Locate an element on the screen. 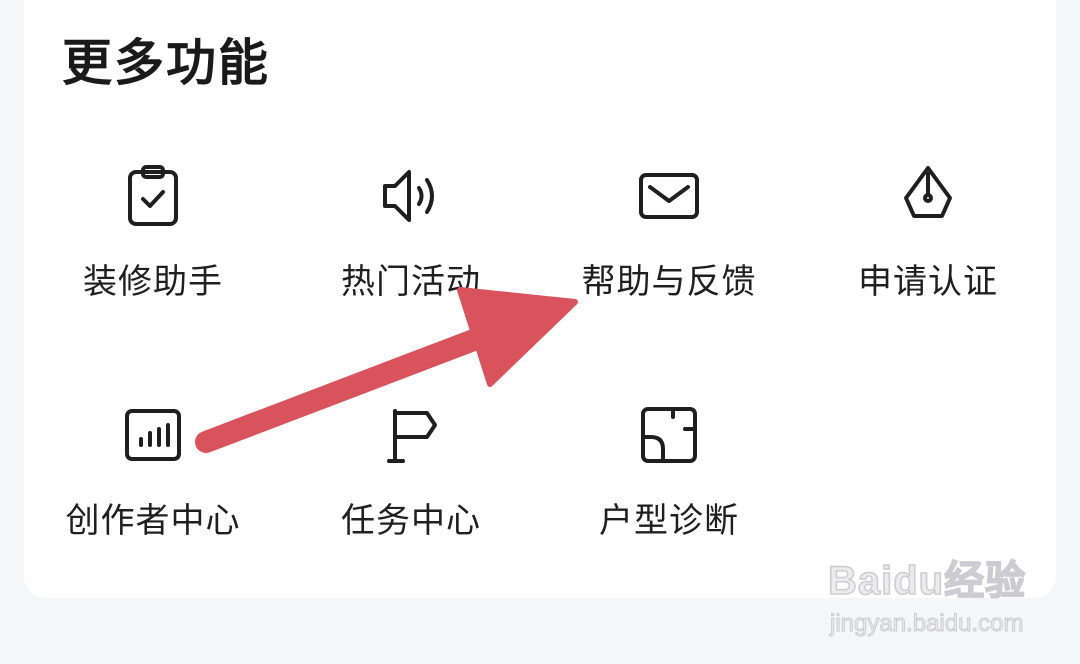 This screenshot has width=1080, height=664. feature-floor-plan-diagnosis: 户型诊断 is located at coordinates (669, 494).